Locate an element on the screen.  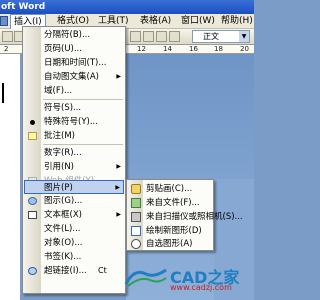
menu-item-textbox: 文本框(X) ▶ is located at coordinates (74, 215).